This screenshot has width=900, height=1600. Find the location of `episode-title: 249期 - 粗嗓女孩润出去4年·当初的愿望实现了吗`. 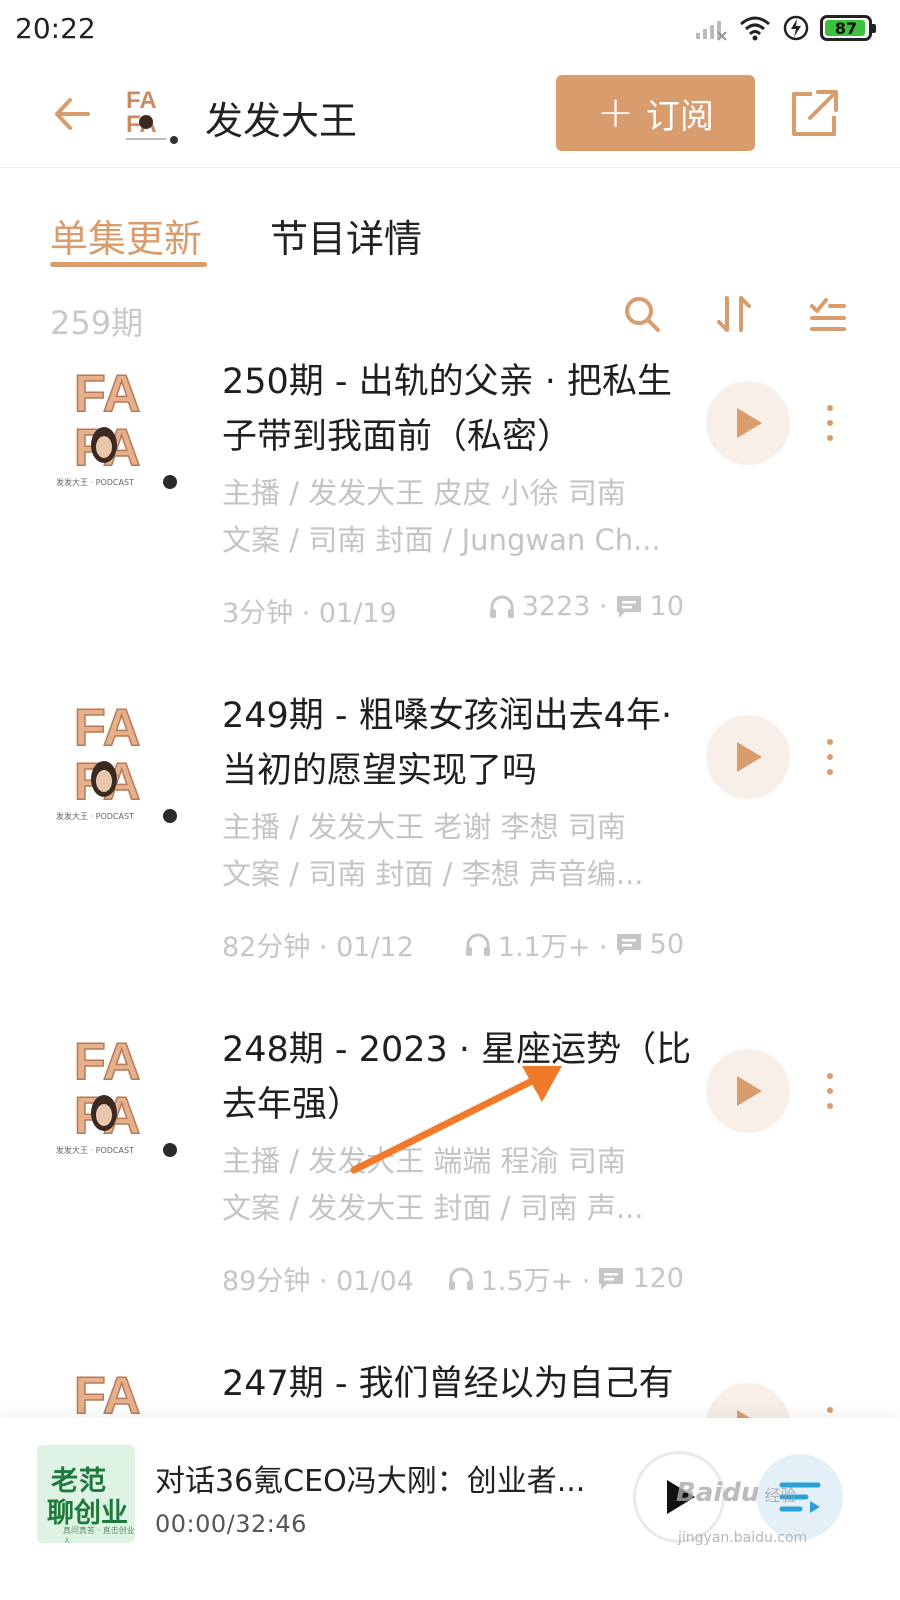

episode-title: 249期 - 粗嗓女孩润出去4年·当初的愿望实现了吗 is located at coordinates (457, 744).